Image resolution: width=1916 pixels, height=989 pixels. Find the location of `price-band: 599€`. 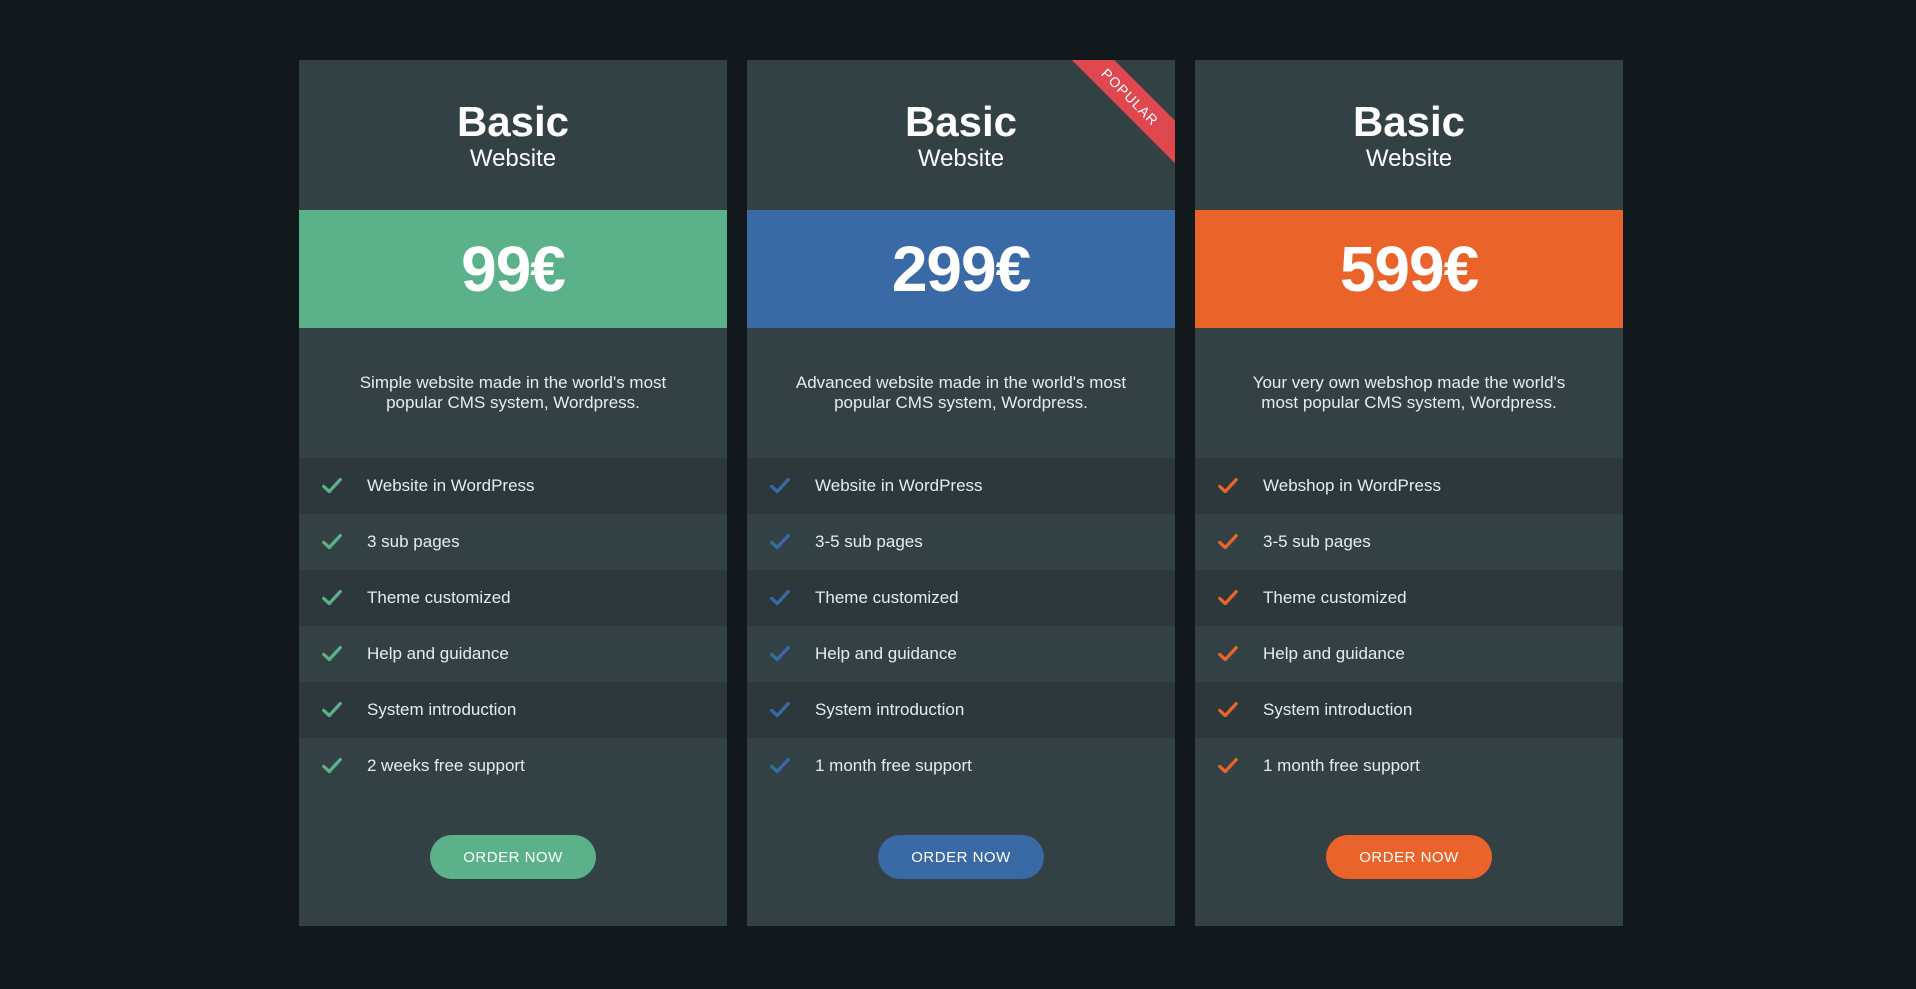

price-band: 599€ is located at coordinates (1409, 269).